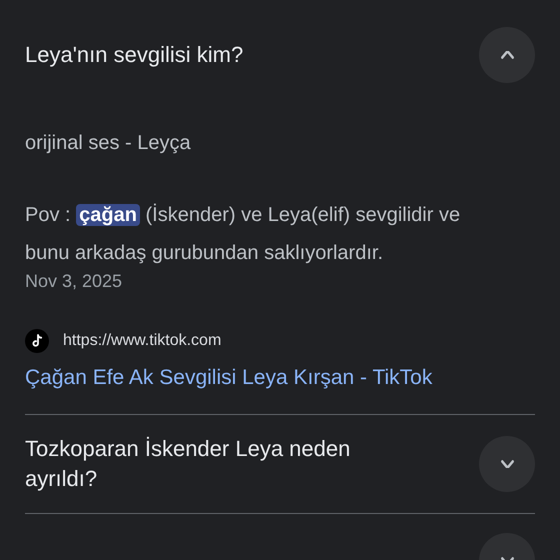 This screenshot has height=560, width=560. What do you see at coordinates (108, 143) in the screenshot?
I see `source-title: orijinal ses - Leyça` at bounding box center [108, 143].